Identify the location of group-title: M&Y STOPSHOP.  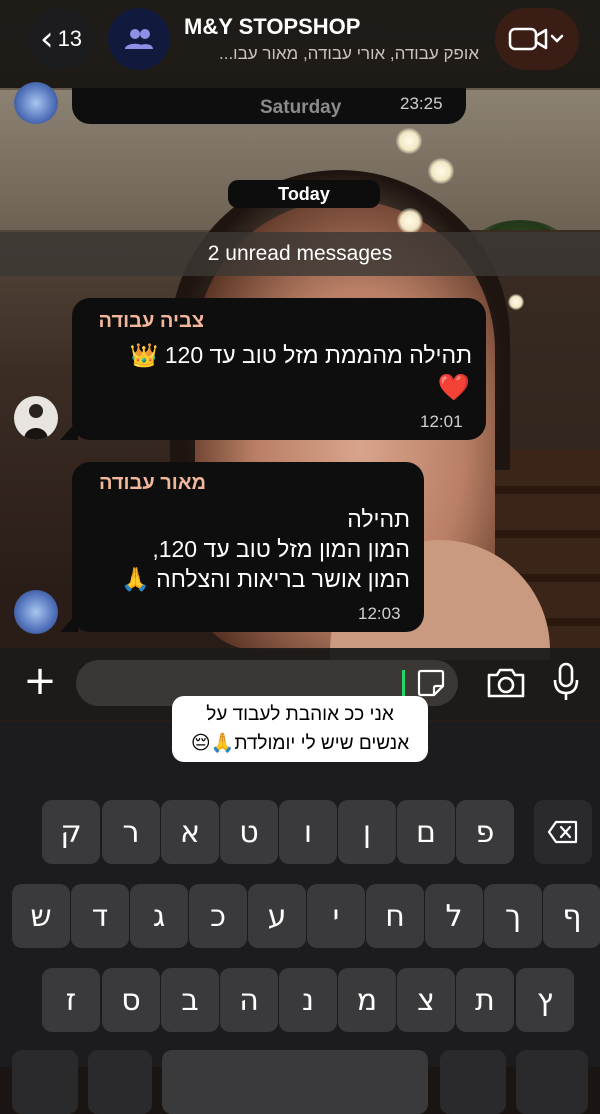
(272, 27).